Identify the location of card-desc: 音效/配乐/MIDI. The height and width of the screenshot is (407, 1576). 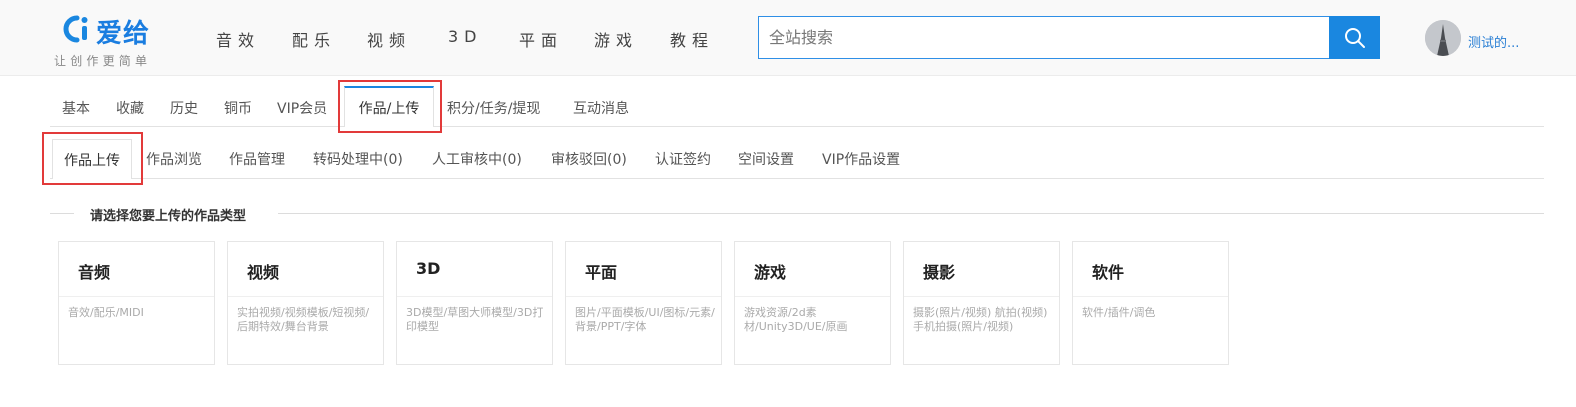
(106, 312).